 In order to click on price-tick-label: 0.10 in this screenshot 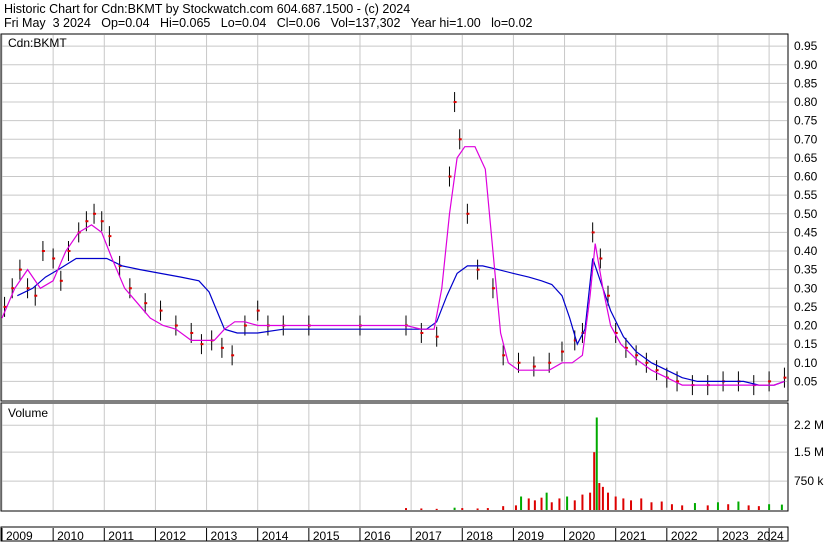, I will do `click(806, 363)`.